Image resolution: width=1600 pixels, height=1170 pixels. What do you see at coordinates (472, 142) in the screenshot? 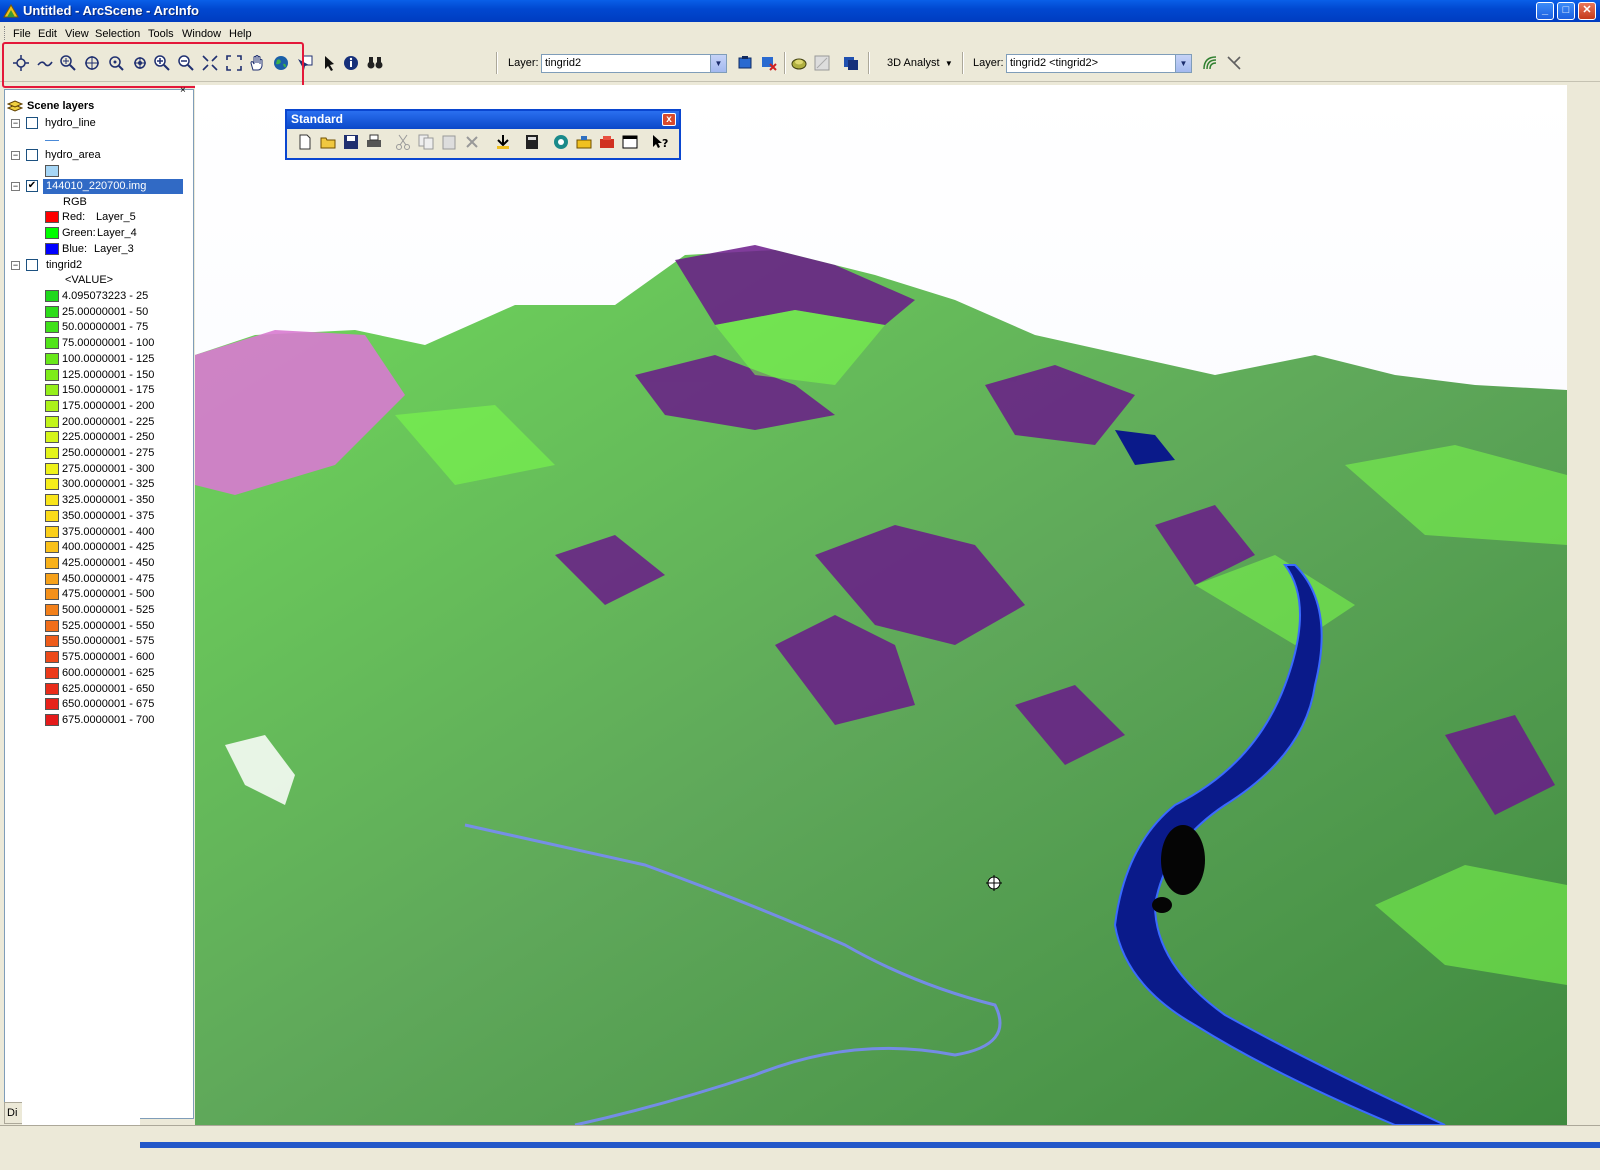
I see `delete-icon` at bounding box center [472, 142].